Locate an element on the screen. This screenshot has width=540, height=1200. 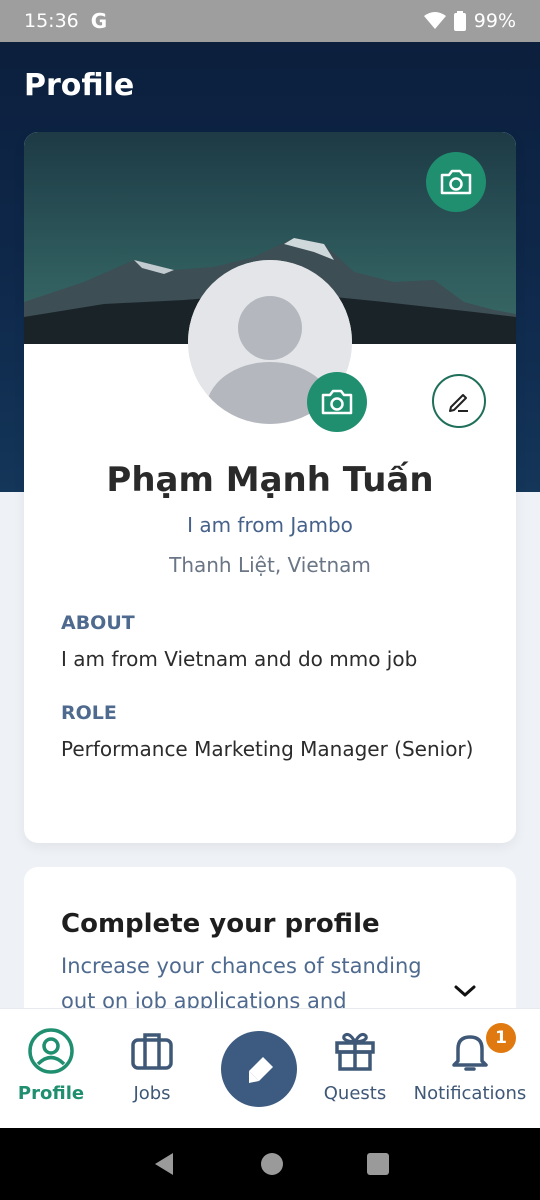
briefcase-icon is located at coordinates (152, 1051).